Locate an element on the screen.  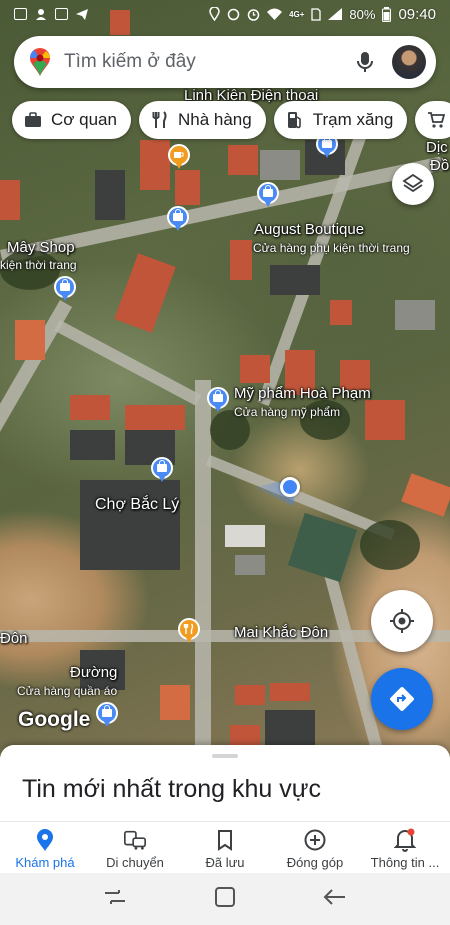
bell-icon is located at coordinates (405, 840).